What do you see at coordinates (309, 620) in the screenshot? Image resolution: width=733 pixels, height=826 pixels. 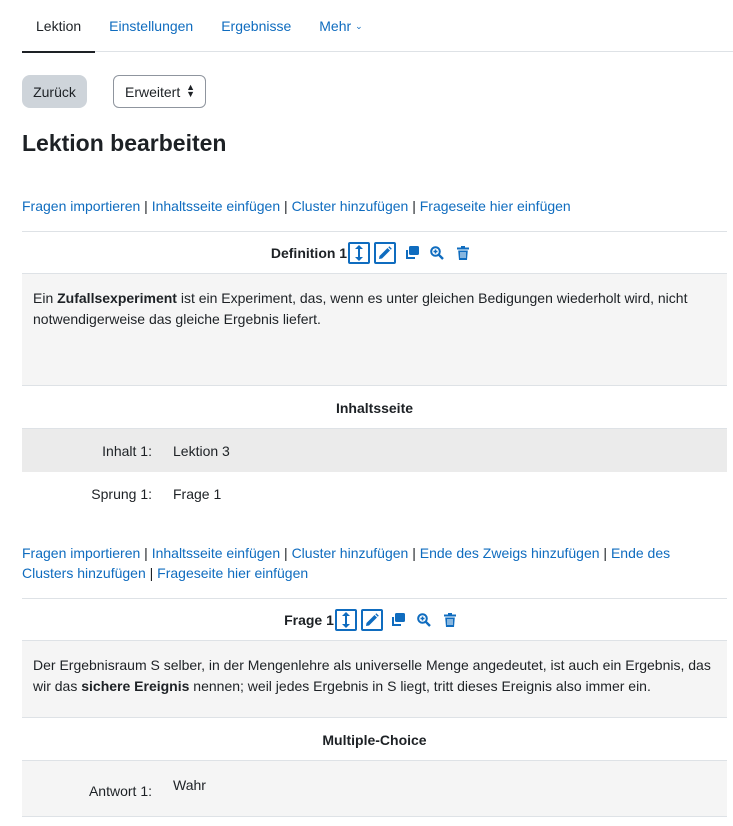 I see `page-name: Frage 1` at bounding box center [309, 620].